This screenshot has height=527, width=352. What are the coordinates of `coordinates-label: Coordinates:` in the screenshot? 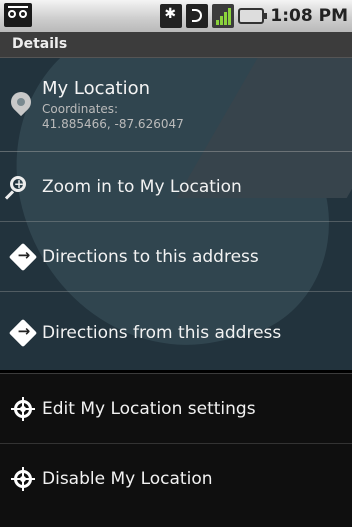 It's located at (80, 109).